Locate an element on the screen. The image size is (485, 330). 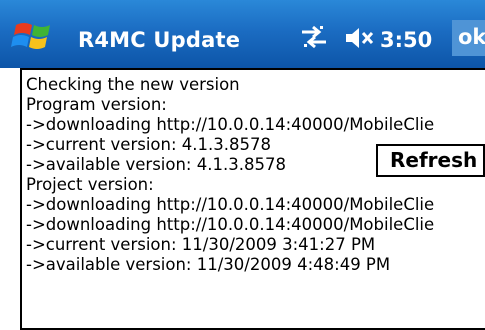
refresh-button: Refresh is located at coordinates (430, 160).